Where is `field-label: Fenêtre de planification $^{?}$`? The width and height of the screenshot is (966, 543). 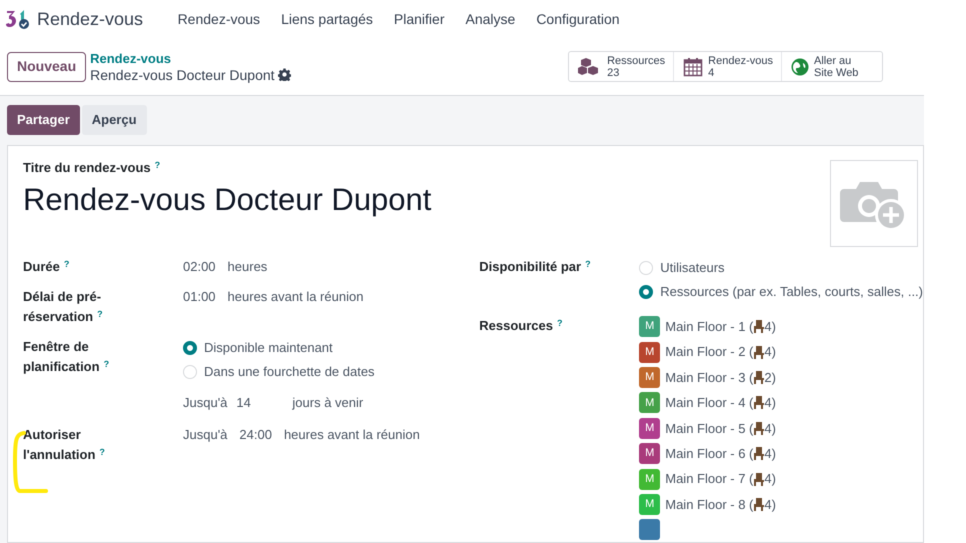 field-label: Fenêtre de planification $^{?}$ is located at coordinates (66, 356).